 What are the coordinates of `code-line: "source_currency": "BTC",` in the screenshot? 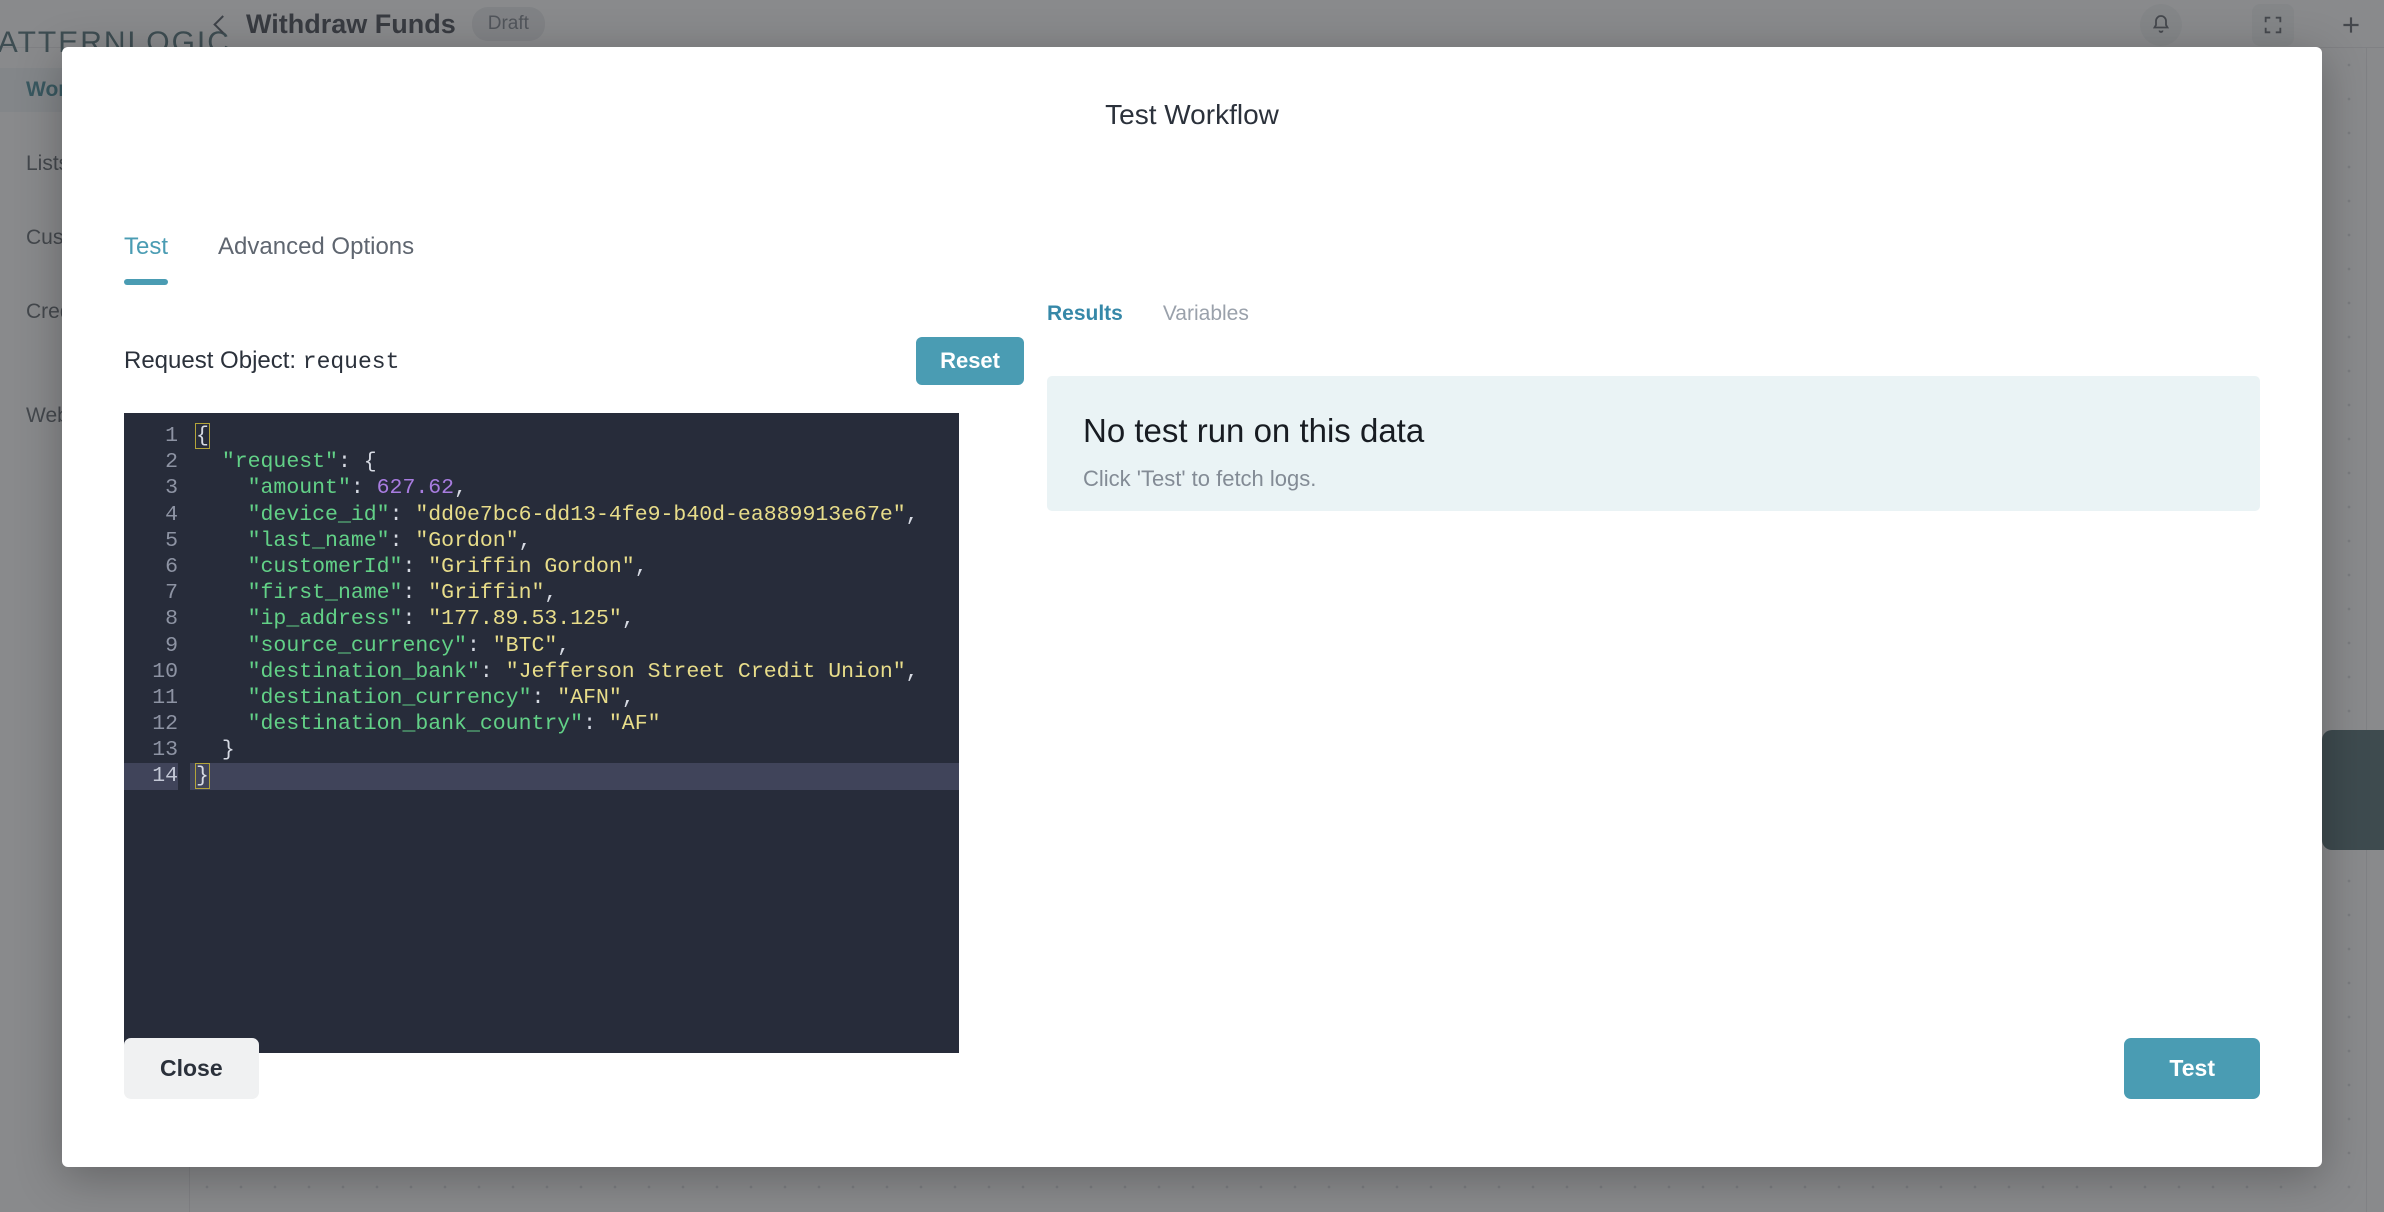 It's located at (574, 646).